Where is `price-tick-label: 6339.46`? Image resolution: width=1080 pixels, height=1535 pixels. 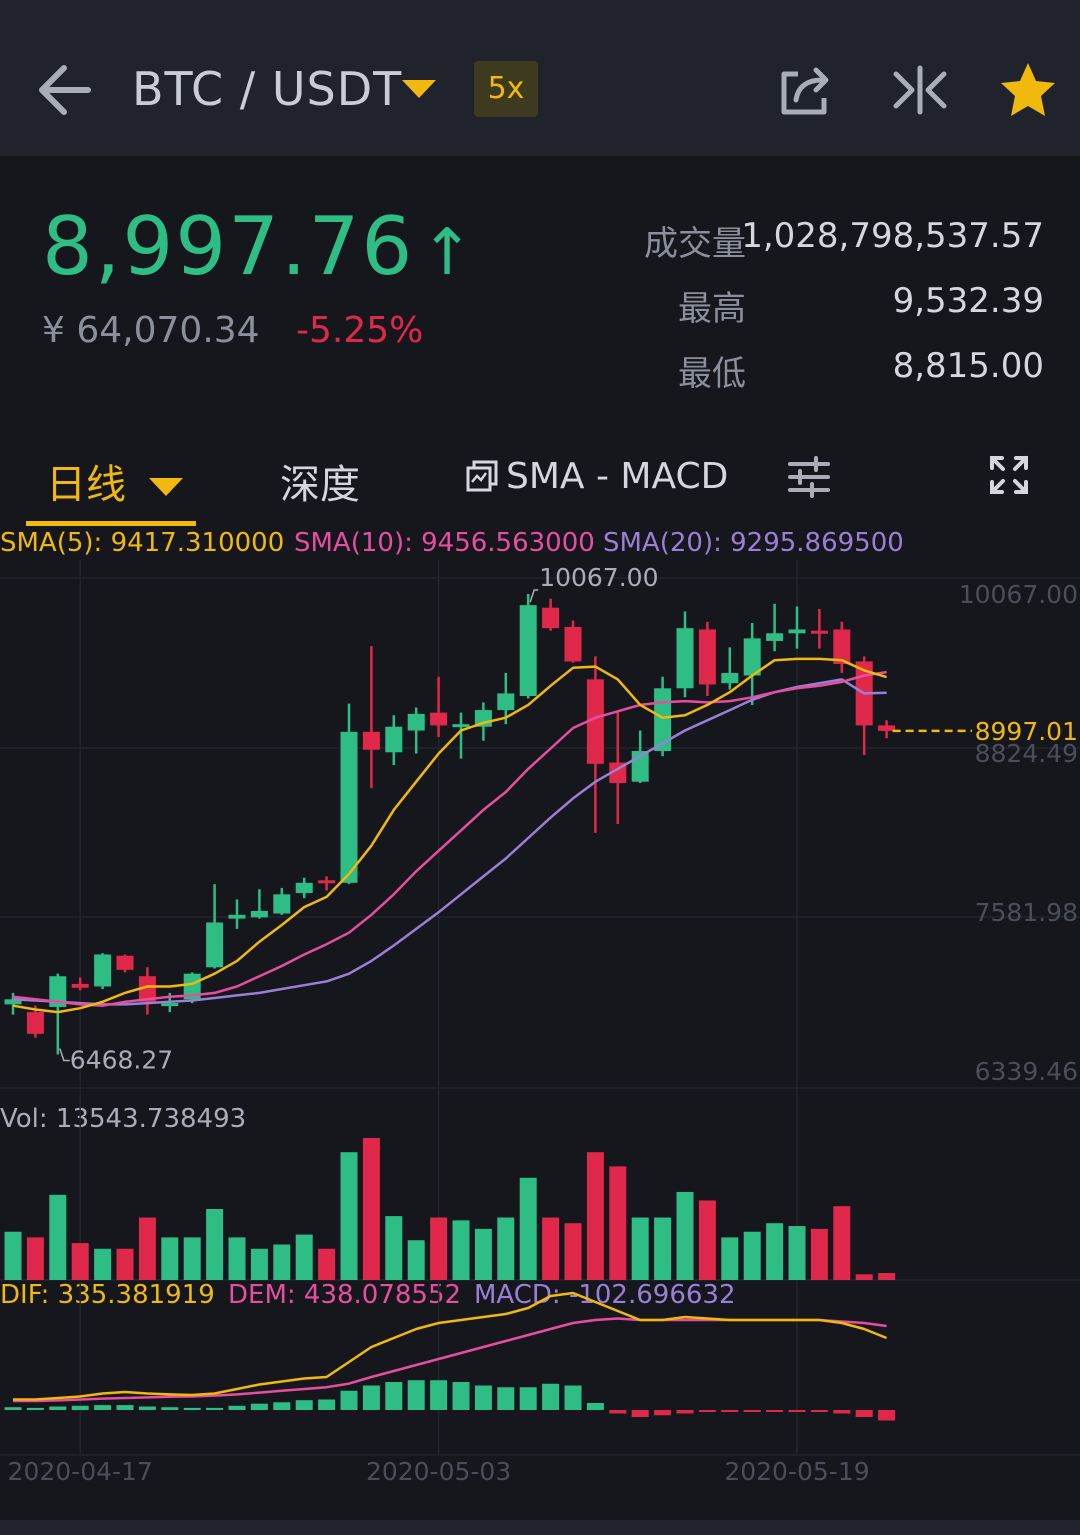 price-tick-label: 6339.46 is located at coordinates (1026, 1071).